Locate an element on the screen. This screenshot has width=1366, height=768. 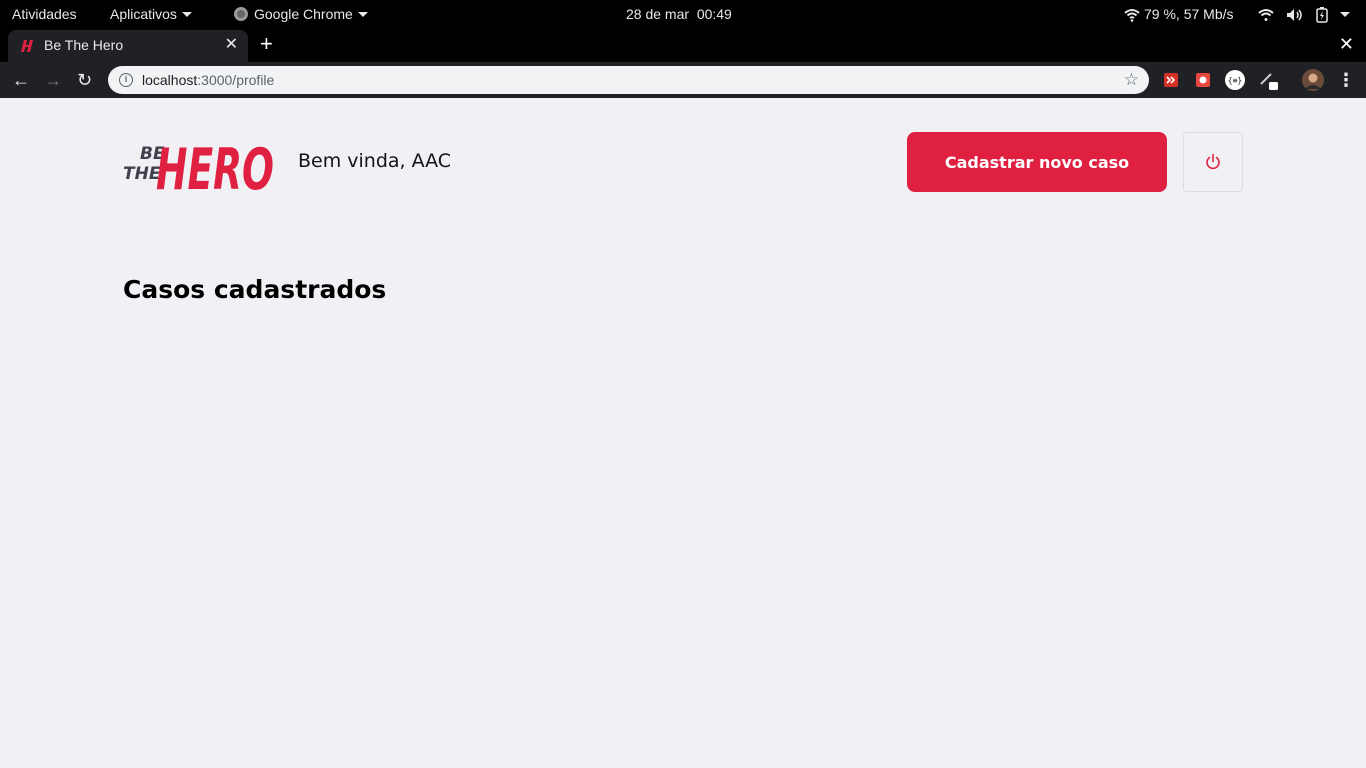
page-title: Casos cadastrados is located at coordinates (255, 289).